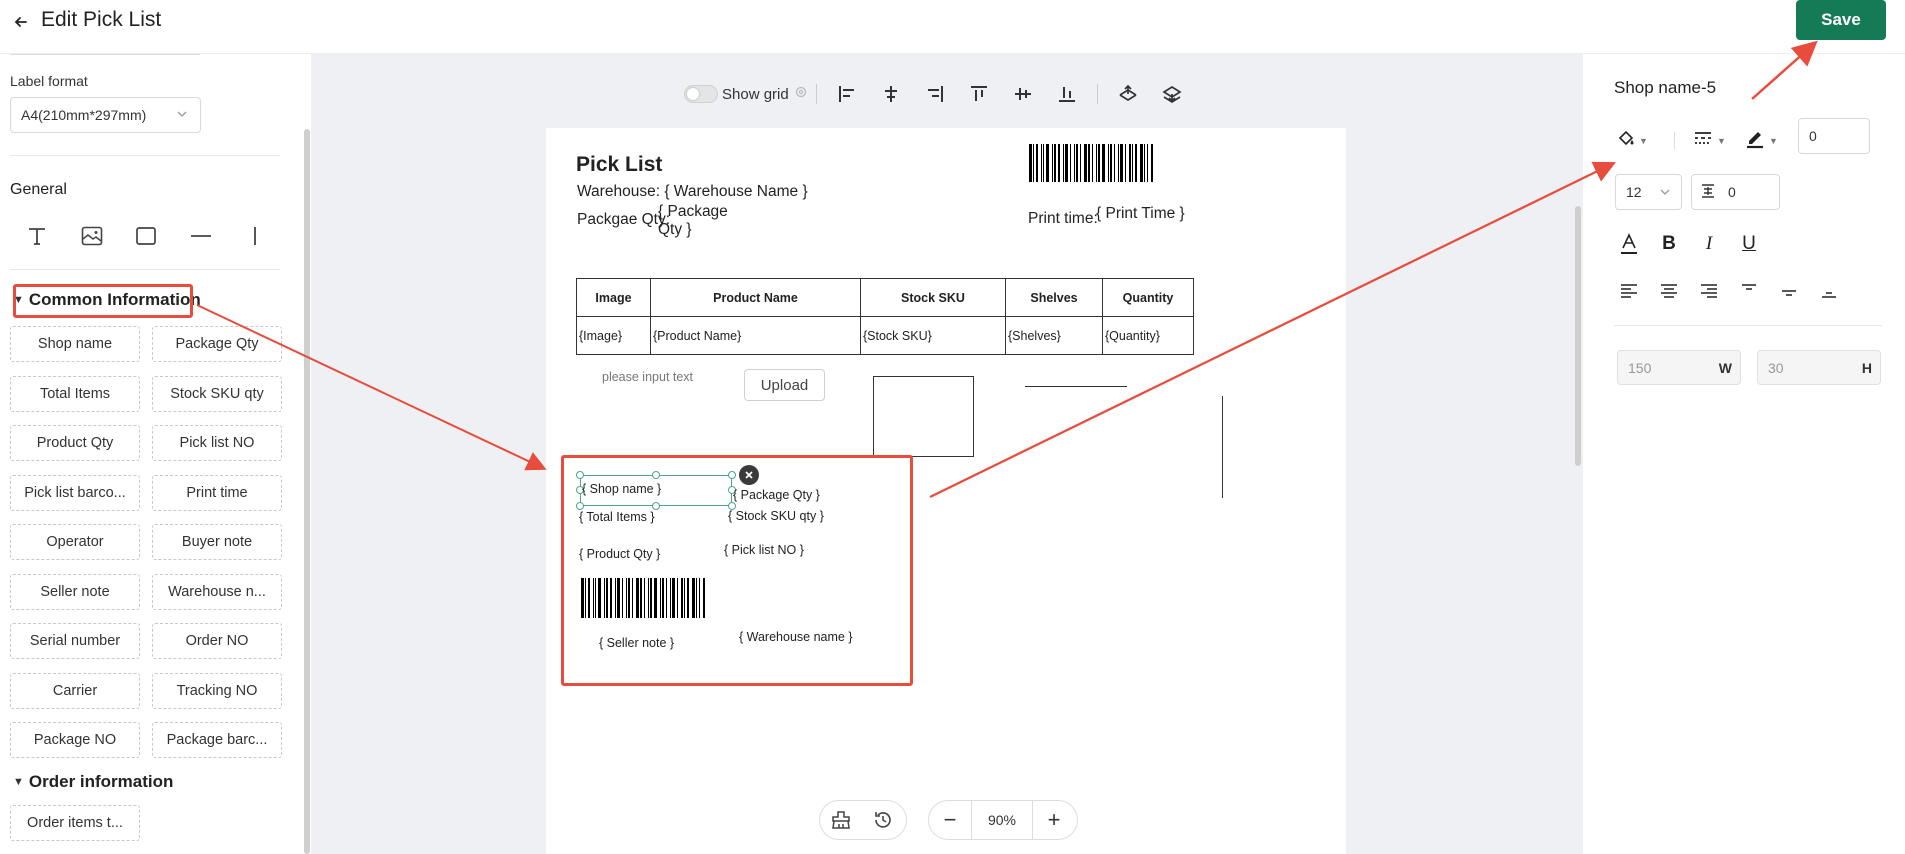 The image size is (1905, 854). What do you see at coordinates (1629, 291) in the screenshot?
I see `text-align-left-icon` at bounding box center [1629, 291].